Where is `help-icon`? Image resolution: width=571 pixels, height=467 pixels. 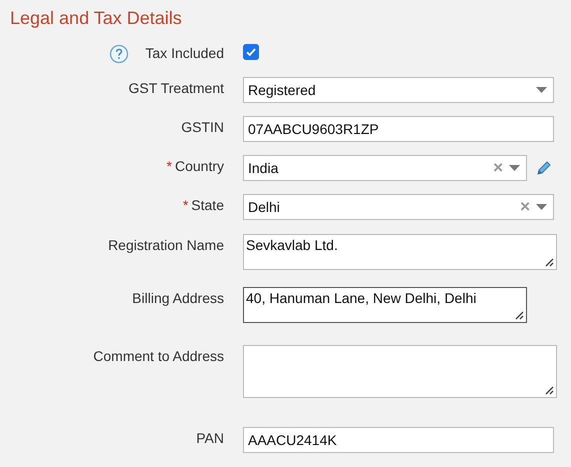 help-icon is located at coordinates (119, 54).